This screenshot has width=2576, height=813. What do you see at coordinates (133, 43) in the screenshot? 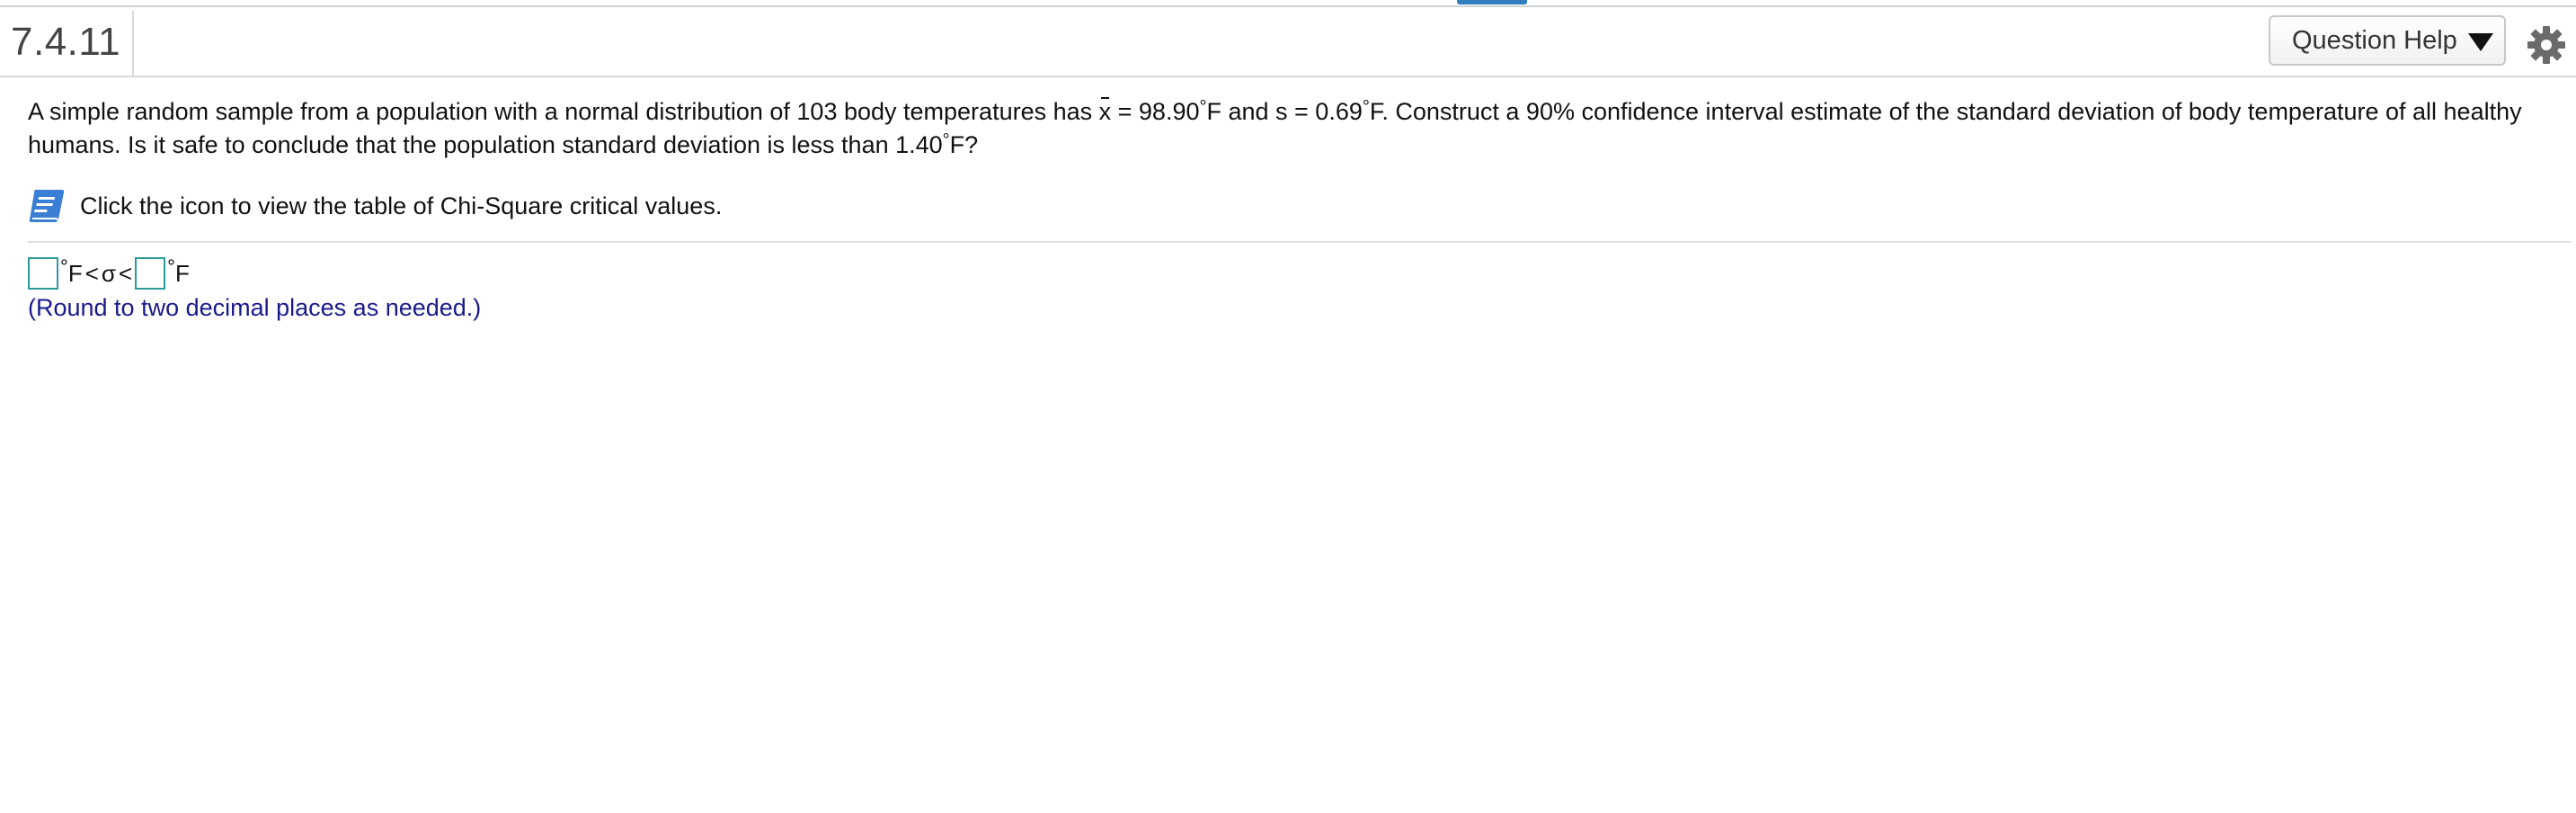
I see `header-divider` at bounding box center [133, 43].